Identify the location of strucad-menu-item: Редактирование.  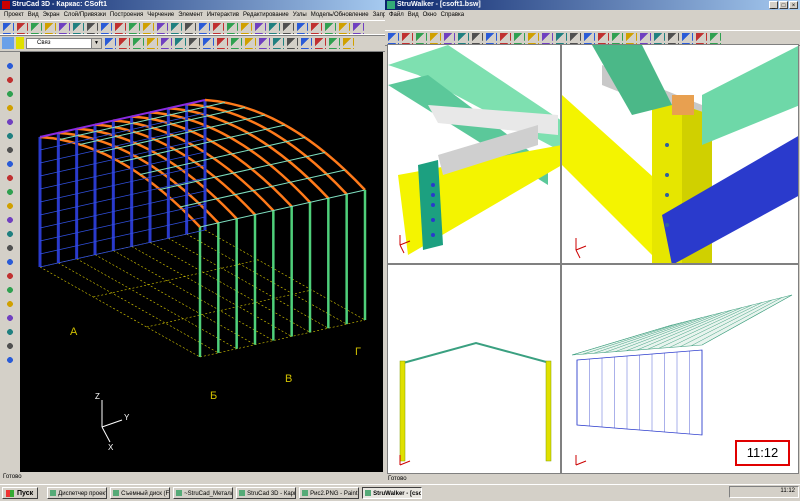
(266, 15).